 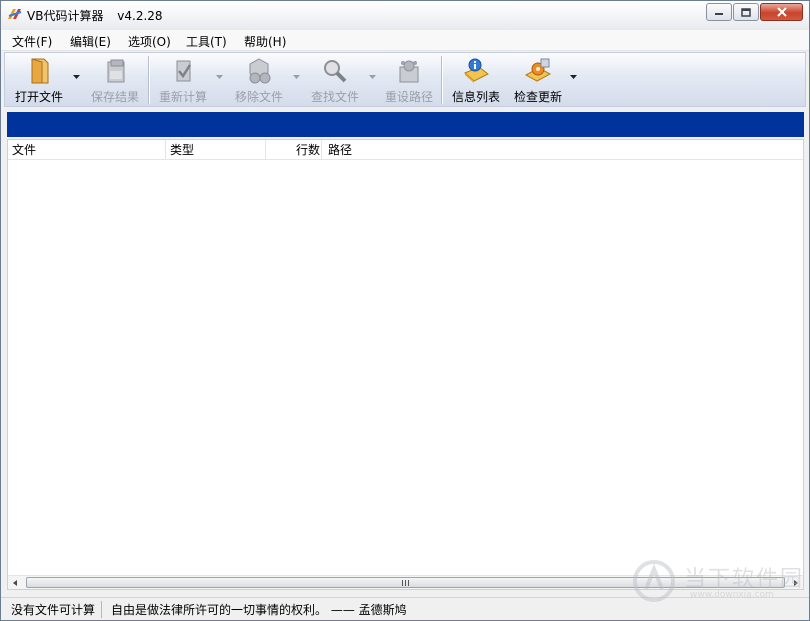 What do you see at coordinates (732, 595) in the screenshot?
I see `watermark-url: www.downxia.com` at bounding box center [732, 595].